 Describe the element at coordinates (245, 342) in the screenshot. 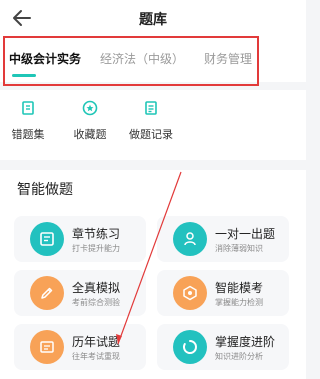

I see `tile-title: 掌握度进阶` at that location.